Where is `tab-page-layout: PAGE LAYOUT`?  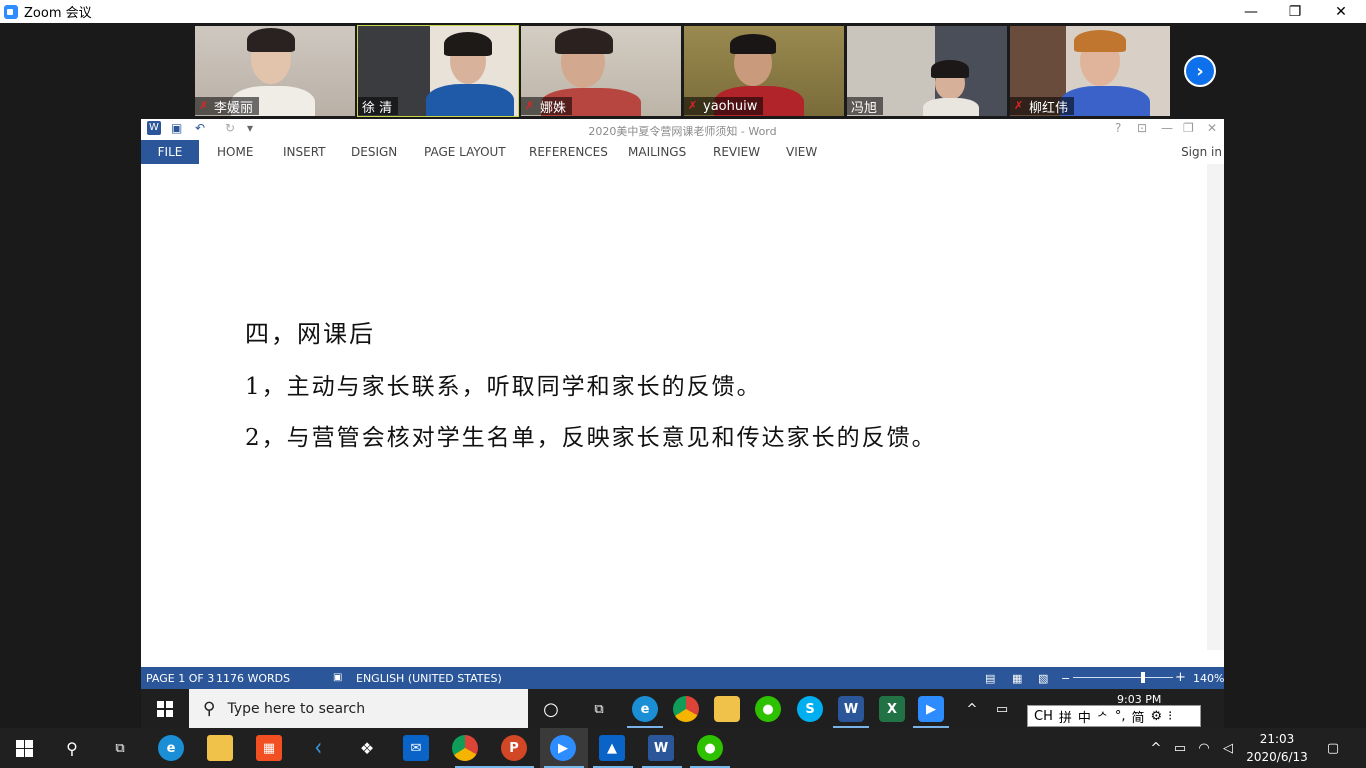
tab-page-layout: PAGE LAYOUT is located at coordinates (465, 152).